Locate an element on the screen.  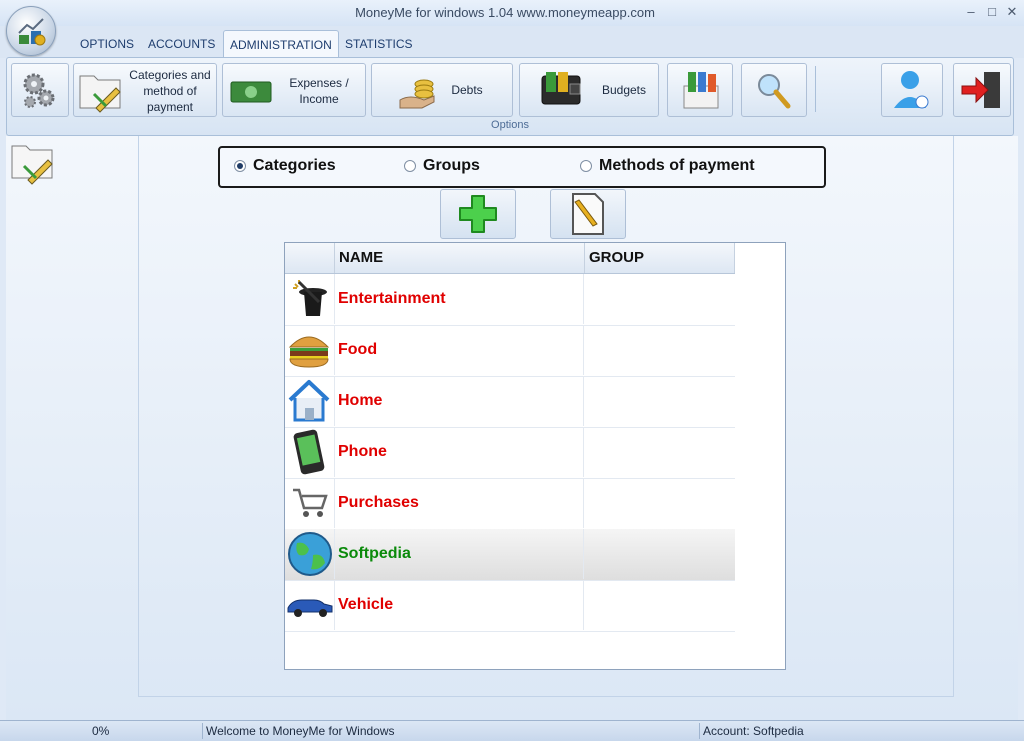
table-row: Entertainment is located at coordinates (510, 300).